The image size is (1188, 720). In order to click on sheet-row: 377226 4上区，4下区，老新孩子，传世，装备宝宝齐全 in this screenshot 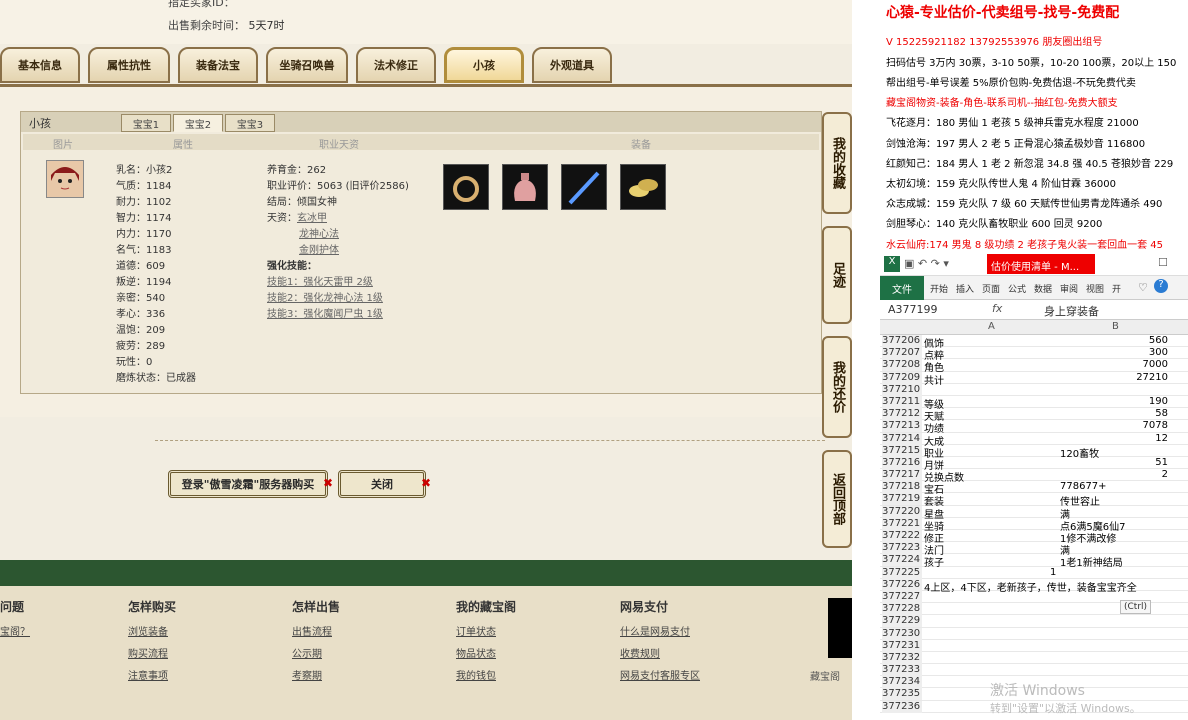, I will do `click(1034, 586)`.